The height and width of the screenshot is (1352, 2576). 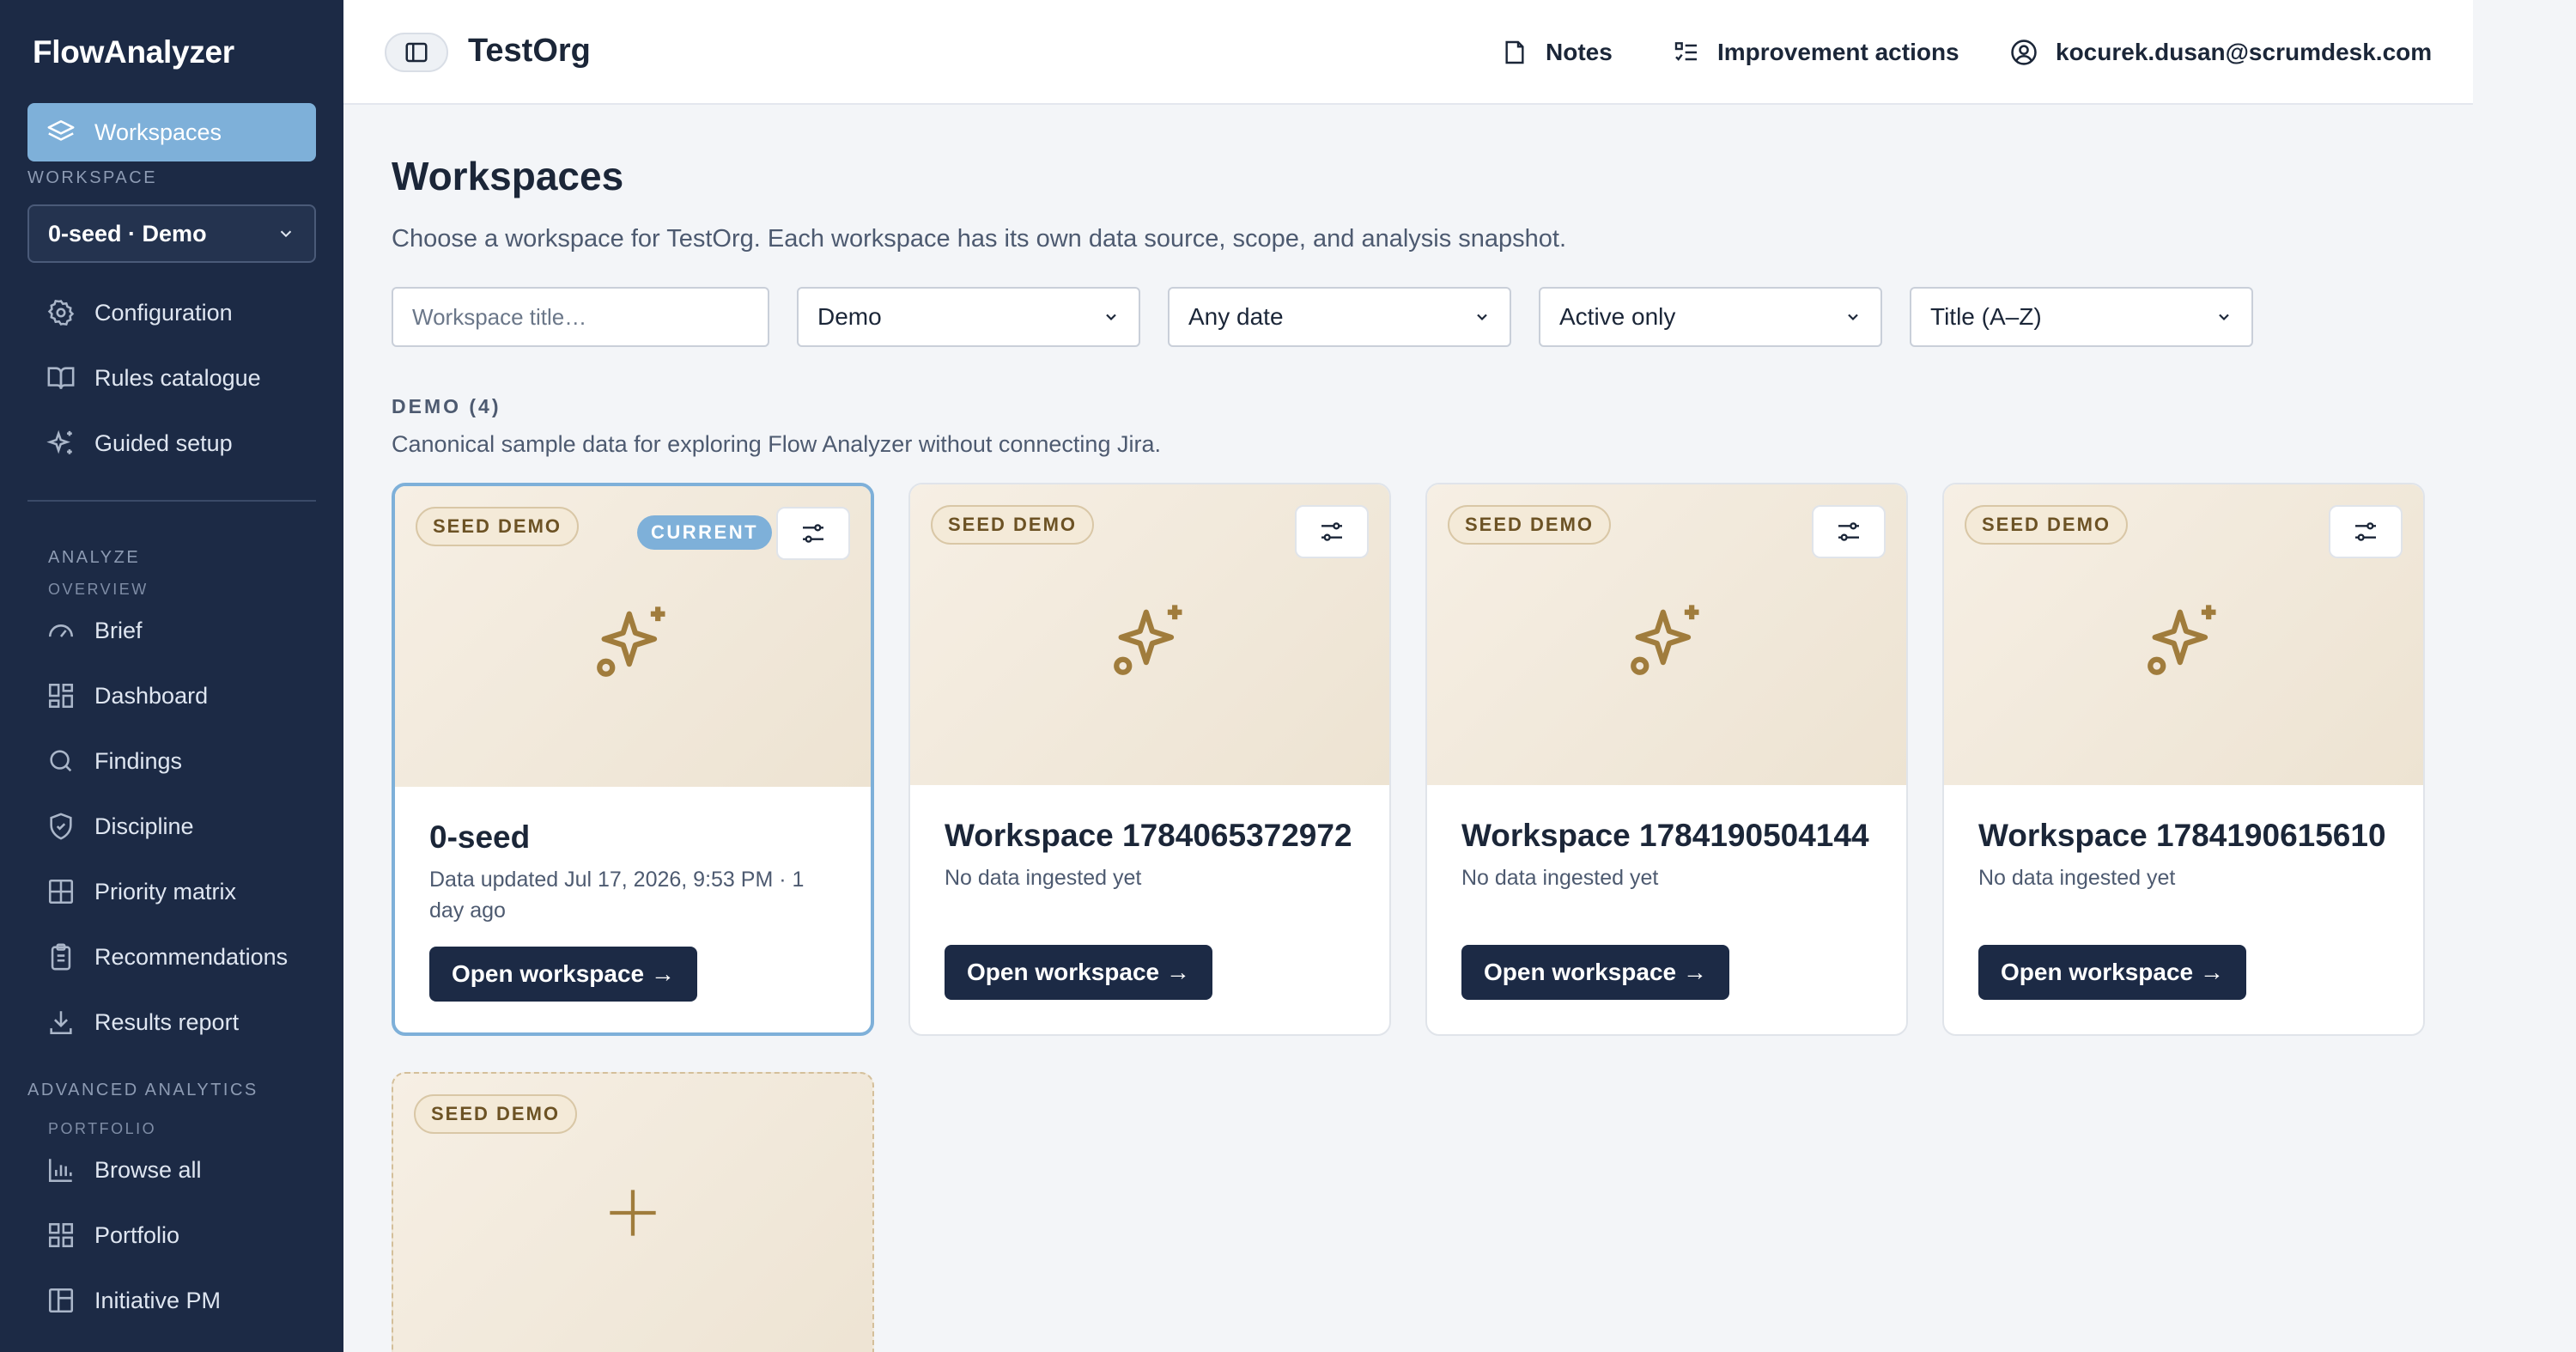 I want to click on sidebar-item-initiative-pm: Initiative PM, so click(x=171, y=1300).